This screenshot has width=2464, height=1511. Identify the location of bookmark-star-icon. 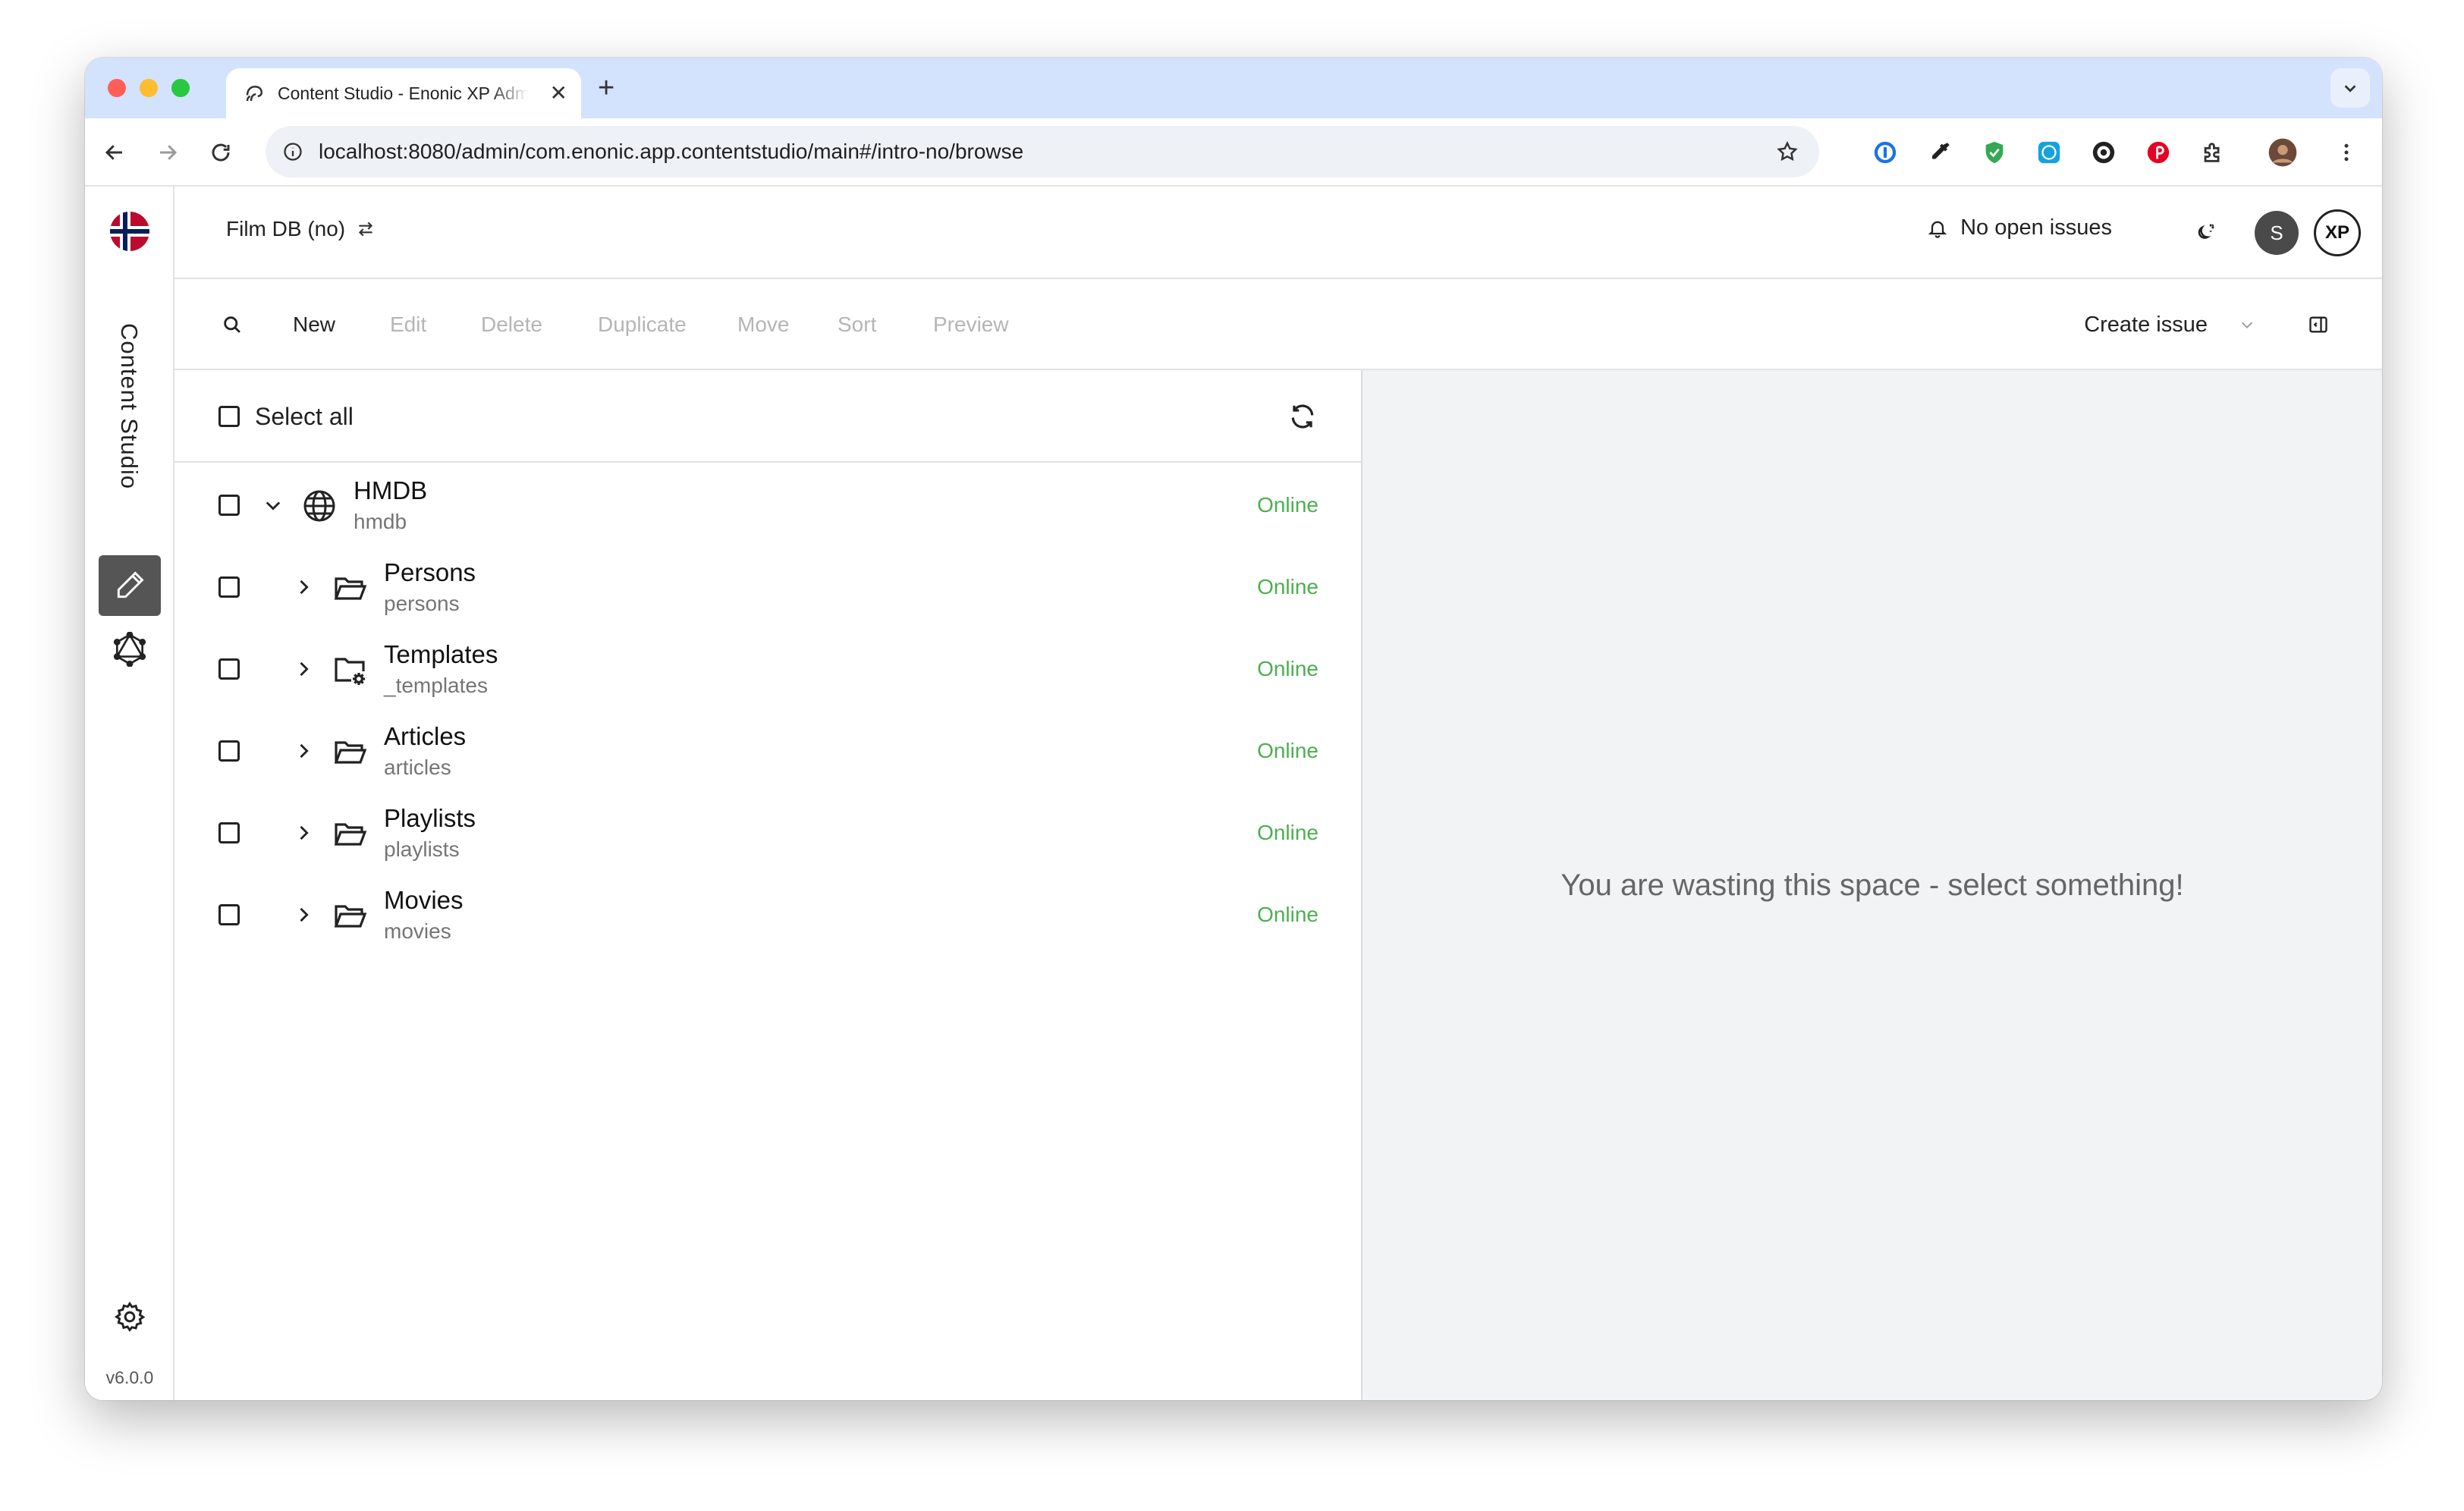
(1787, 152).